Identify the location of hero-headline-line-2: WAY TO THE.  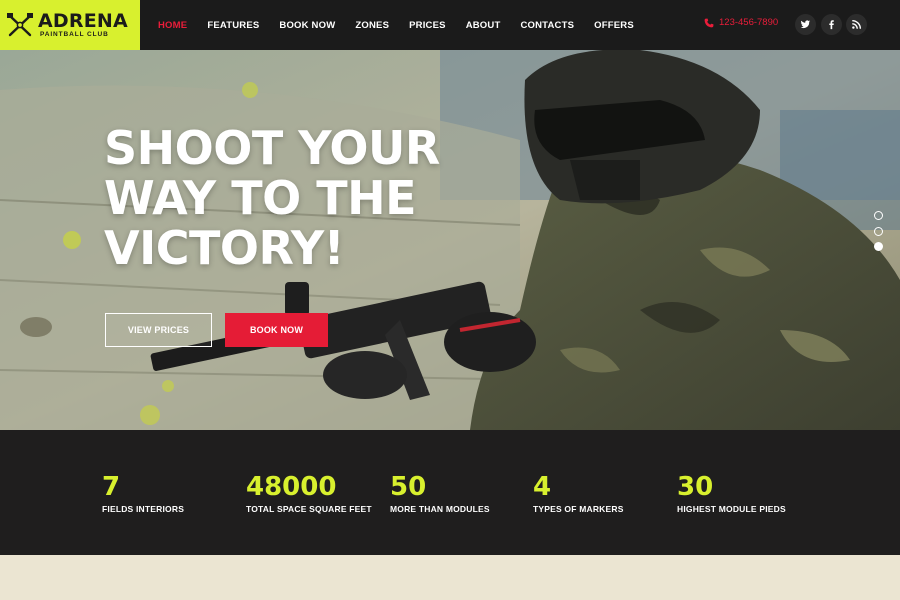
(260, 198).